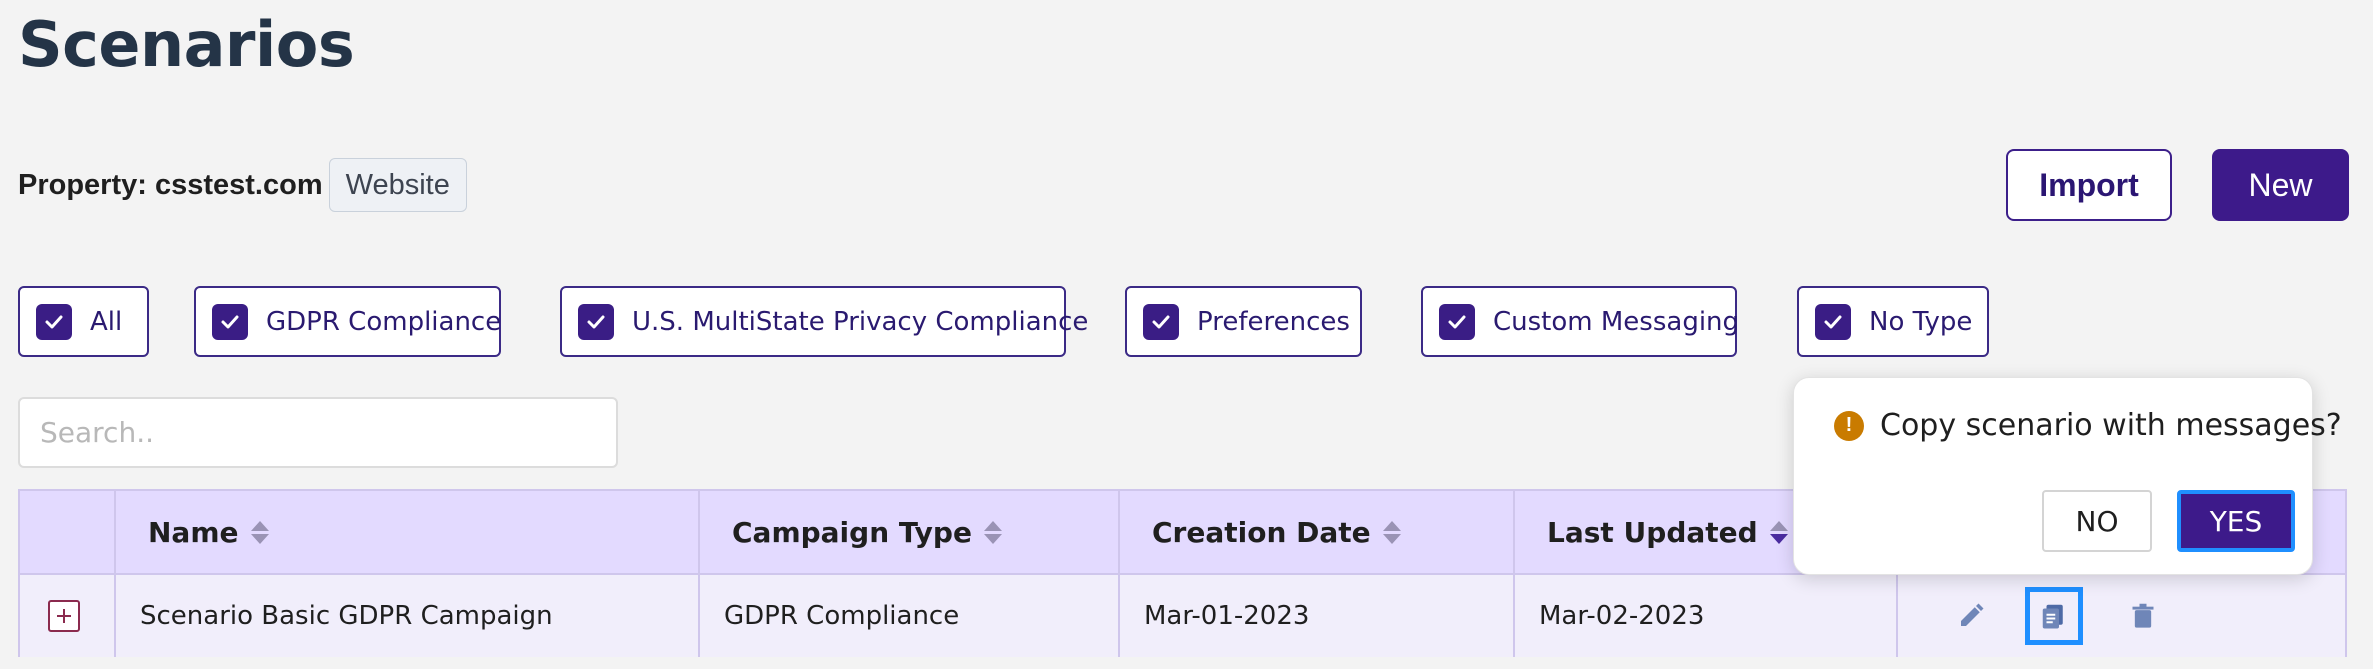 The image size is (2373, 669). What do you see at coordinates (860, 321) in the screenshot?
I see `filter-label: U.S. MultiState Privacy Compliance` at bounding box center [860, 321].